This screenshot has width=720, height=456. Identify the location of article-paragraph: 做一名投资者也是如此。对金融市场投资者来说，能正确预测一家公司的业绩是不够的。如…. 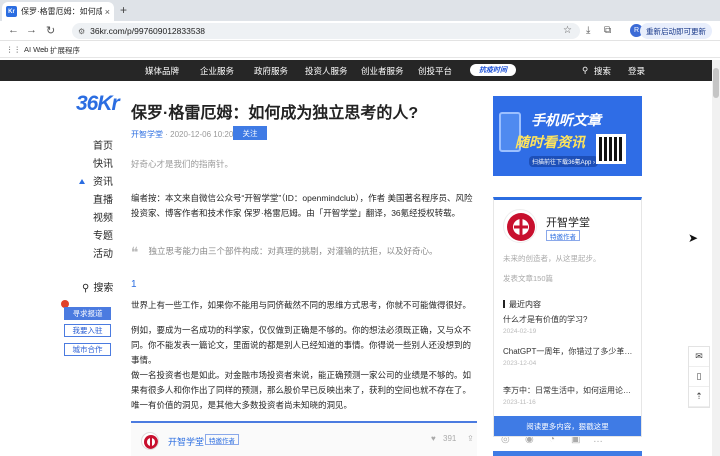
(301, 390).